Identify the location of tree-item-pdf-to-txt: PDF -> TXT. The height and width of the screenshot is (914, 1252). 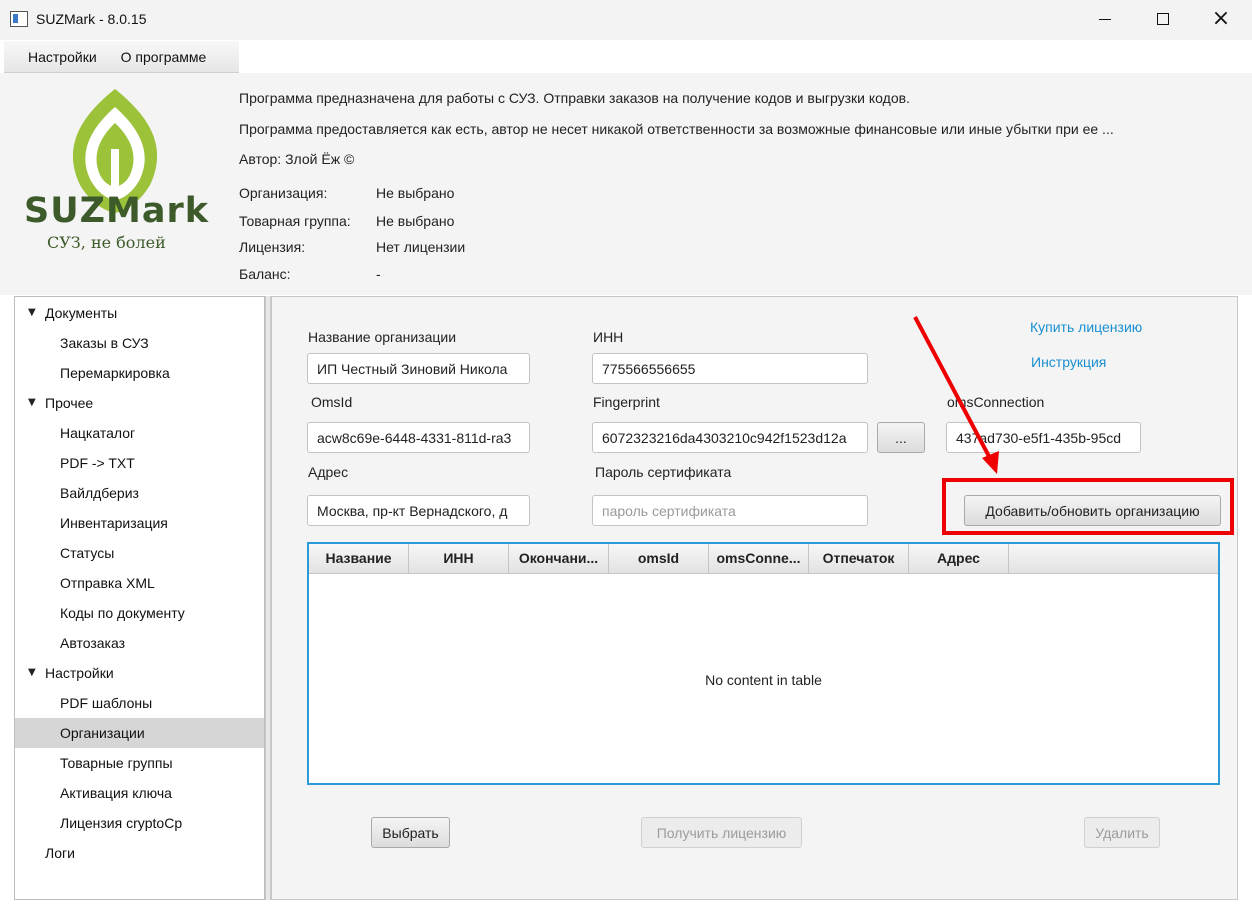
(139, 463).